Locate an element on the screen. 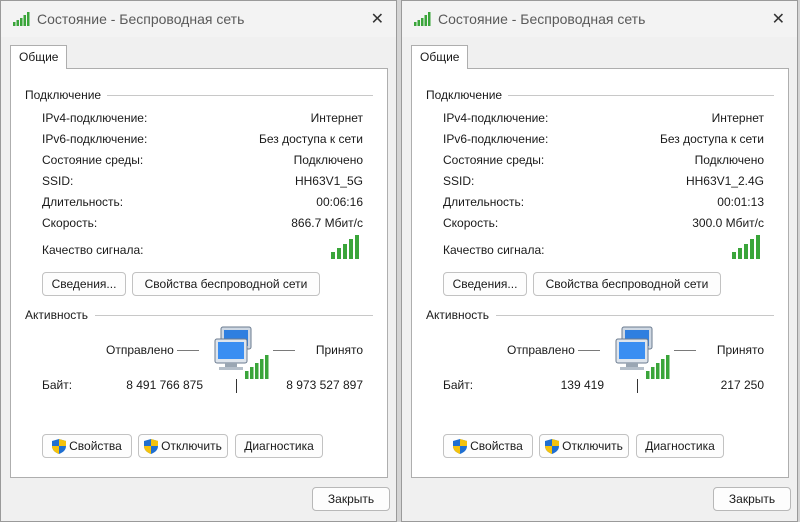 This screenshot has width=800, height=522. speed-value: 300.0 Мбит/с is located at coordinates (728, 223).